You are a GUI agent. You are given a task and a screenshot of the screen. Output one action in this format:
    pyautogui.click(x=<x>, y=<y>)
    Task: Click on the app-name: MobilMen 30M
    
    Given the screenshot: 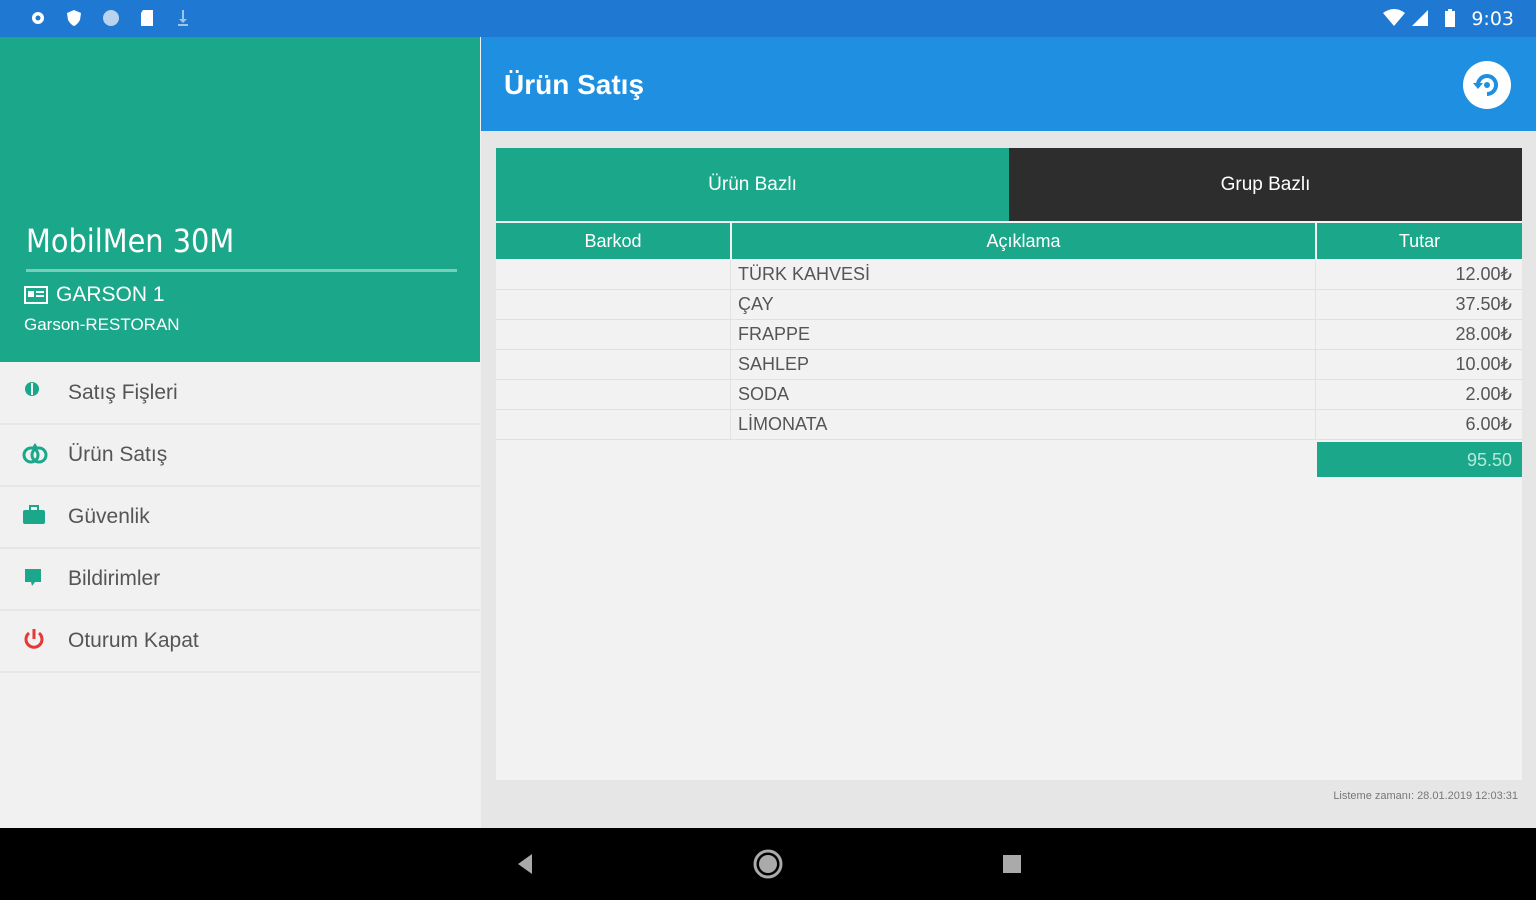 What is the action you would take?
    pyautogui.click(x=130, y=241)
    